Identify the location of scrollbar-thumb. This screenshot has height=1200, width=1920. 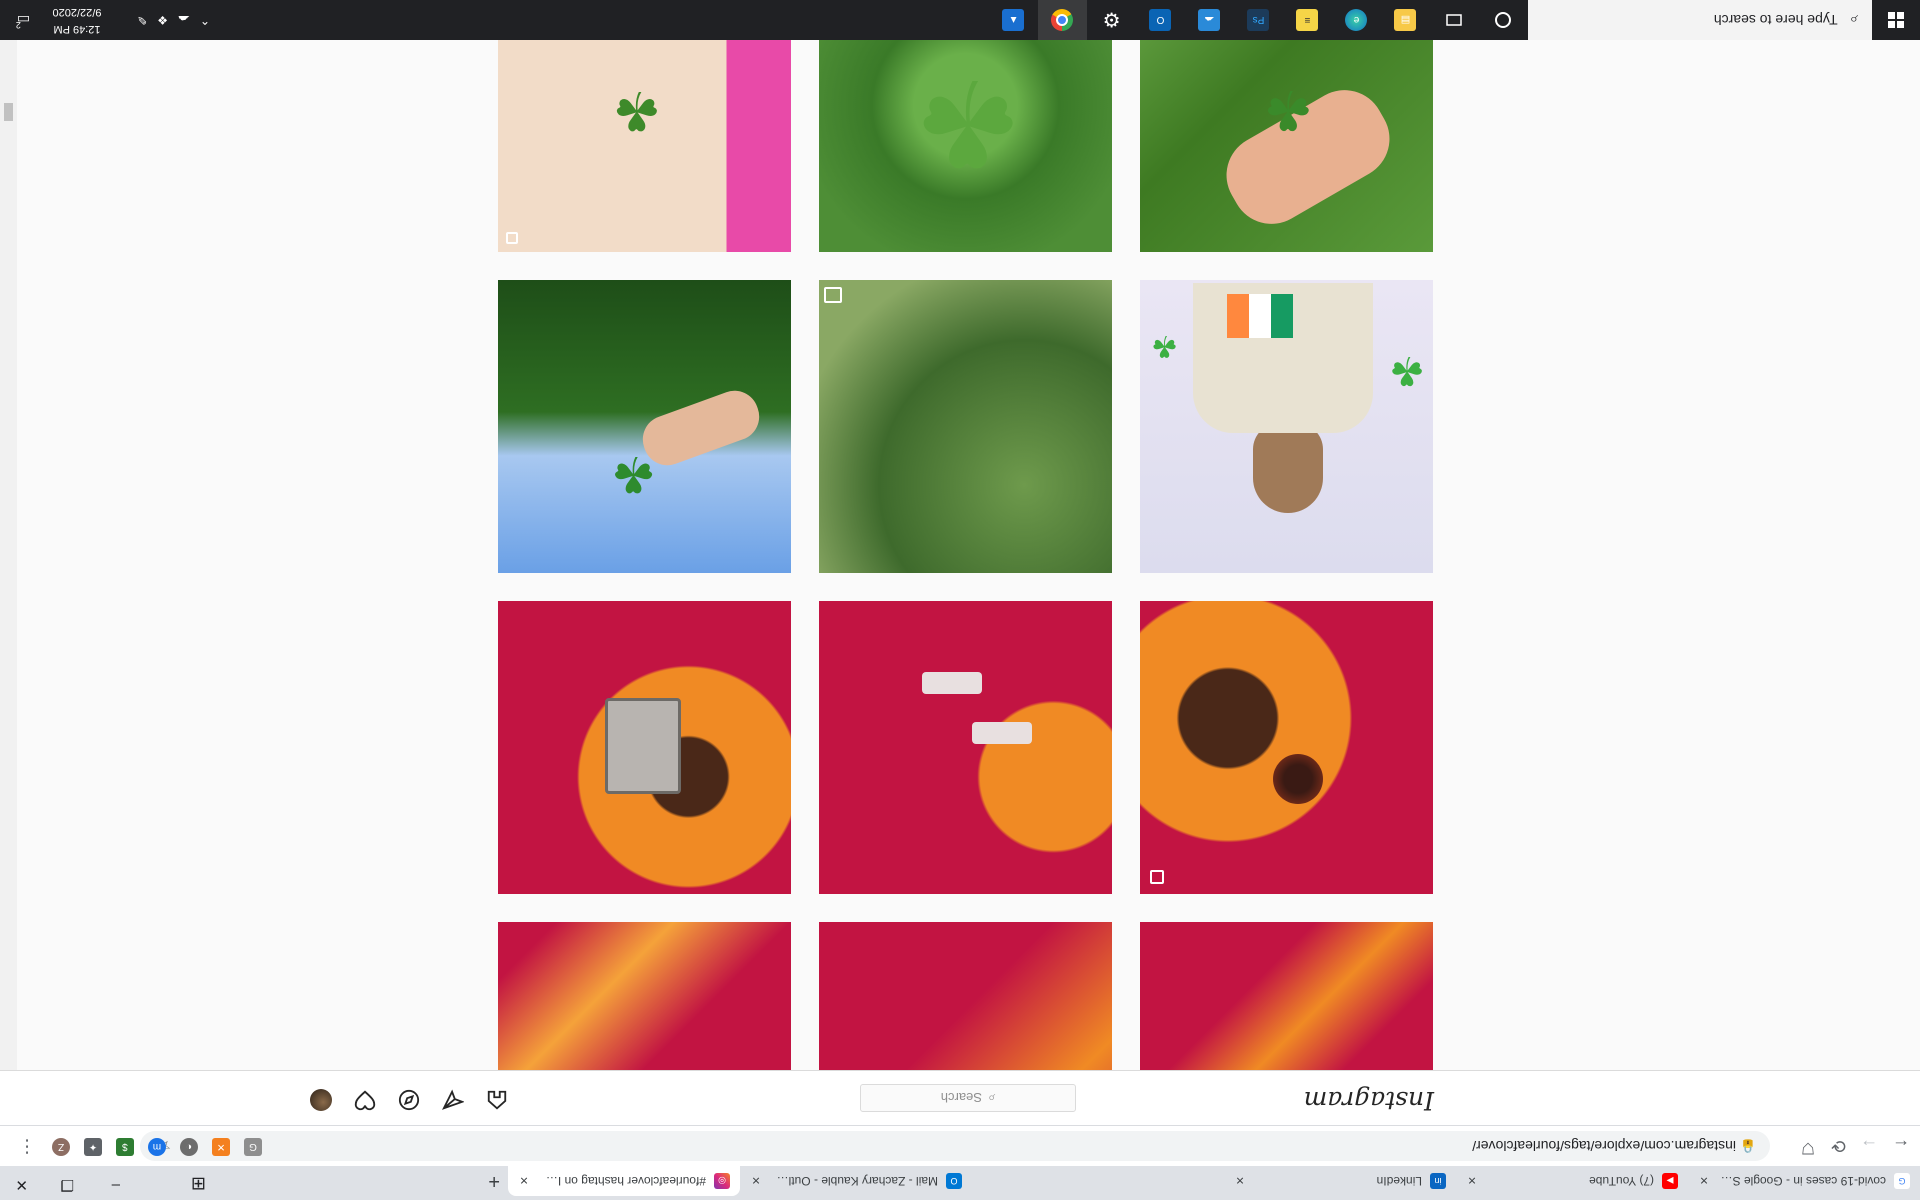
(8, 112).